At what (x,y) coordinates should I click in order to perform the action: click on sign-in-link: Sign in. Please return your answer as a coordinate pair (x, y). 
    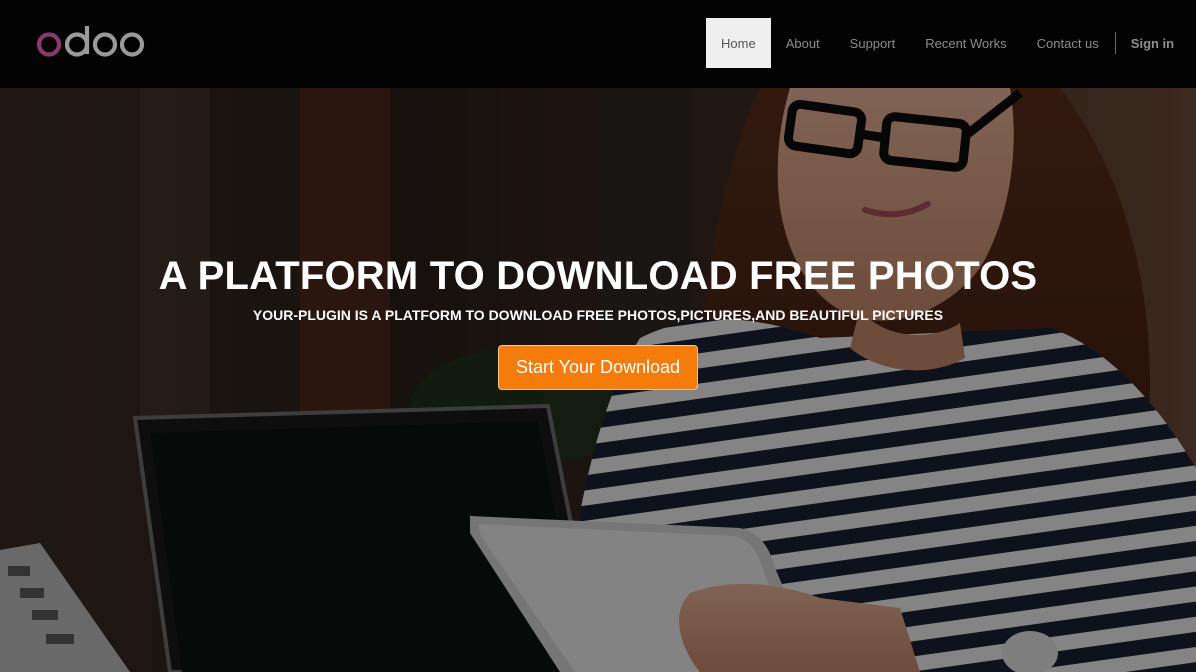
    Looking at the image, I should click on (1156, 43).